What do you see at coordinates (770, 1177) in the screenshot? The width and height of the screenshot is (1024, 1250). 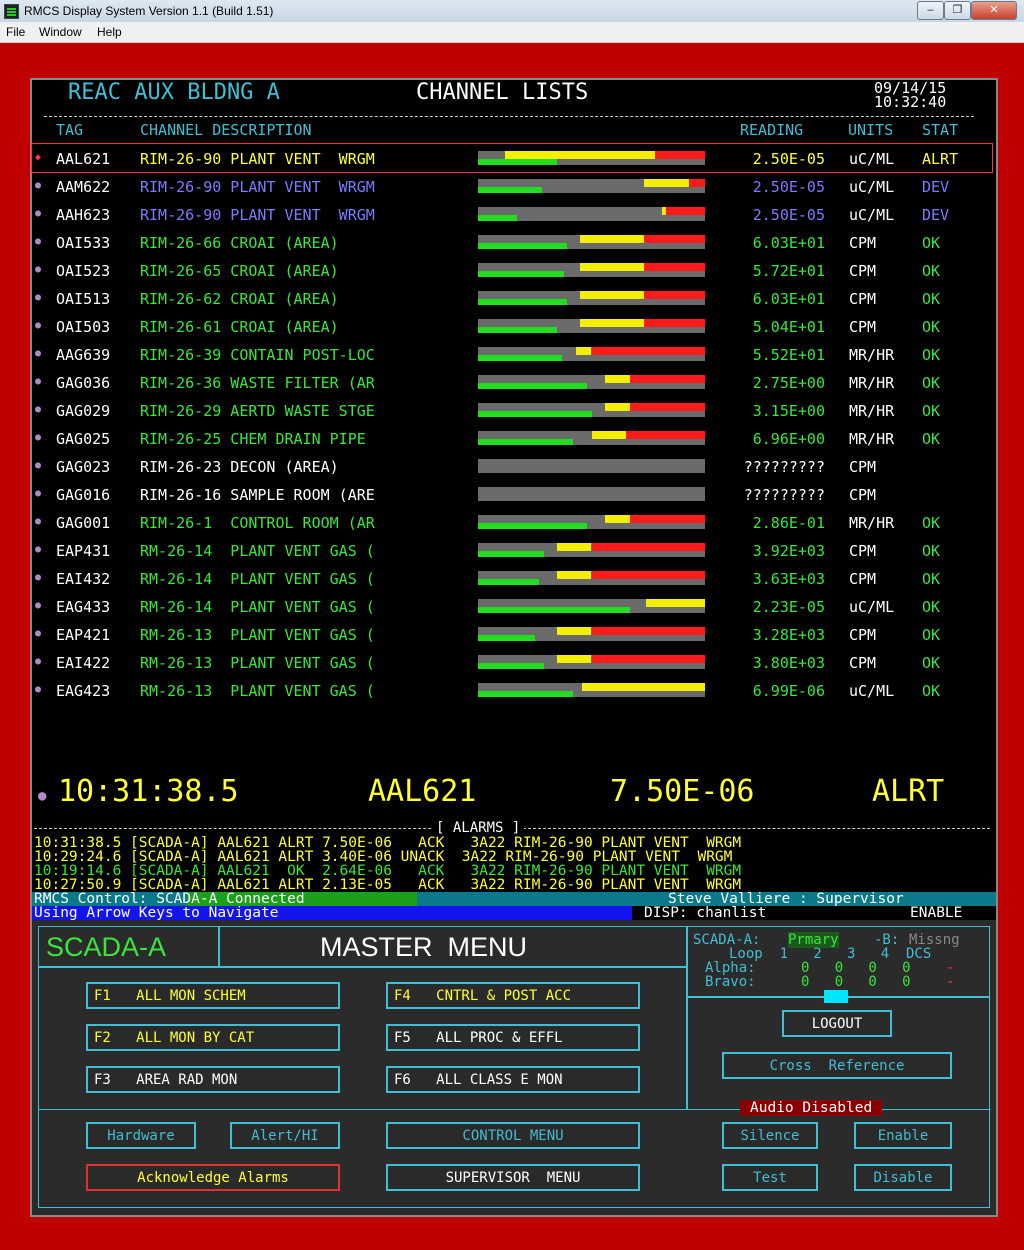 I see `test-button: Test` at bounding box center [770, 1177].